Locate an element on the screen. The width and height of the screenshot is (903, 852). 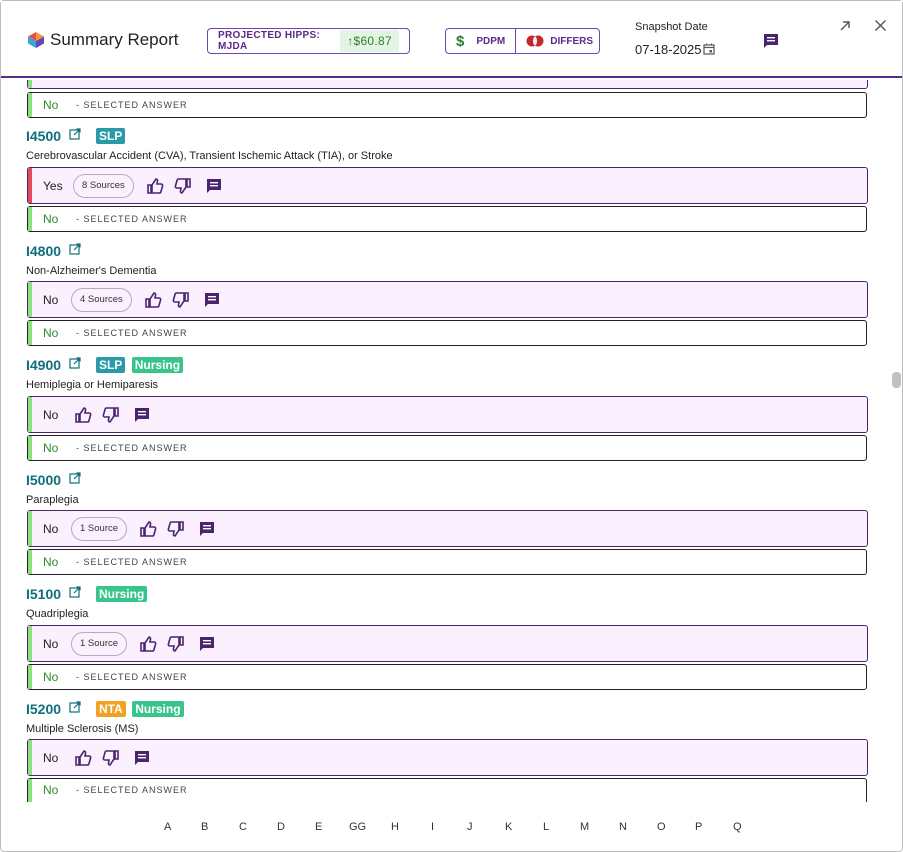
item-header: I4800 is located at coordinates (53, 251).